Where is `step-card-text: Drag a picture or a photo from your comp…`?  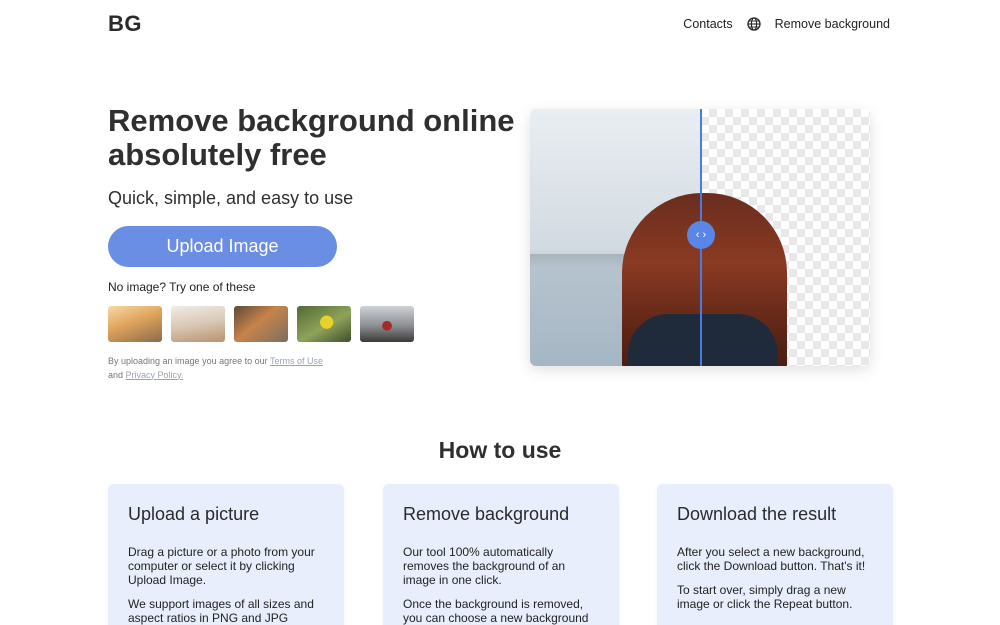 step-card-text: Drag a picture or a photo from your comp… is located at coordinates (221, 566).